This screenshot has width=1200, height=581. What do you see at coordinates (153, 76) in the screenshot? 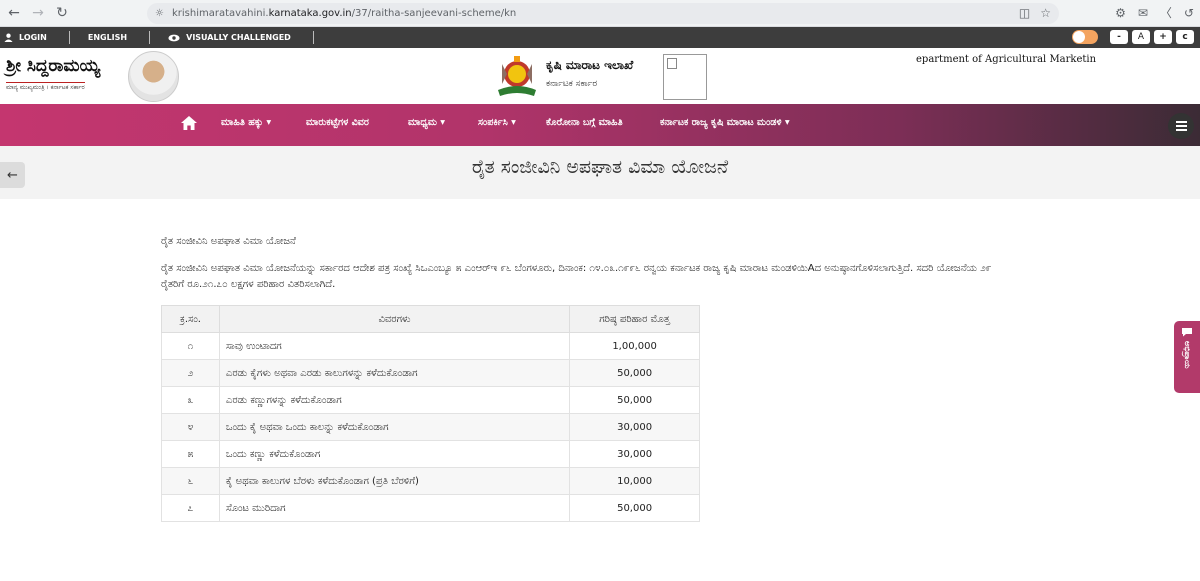
I see `cm-photo` at bounding box center [153, 76].